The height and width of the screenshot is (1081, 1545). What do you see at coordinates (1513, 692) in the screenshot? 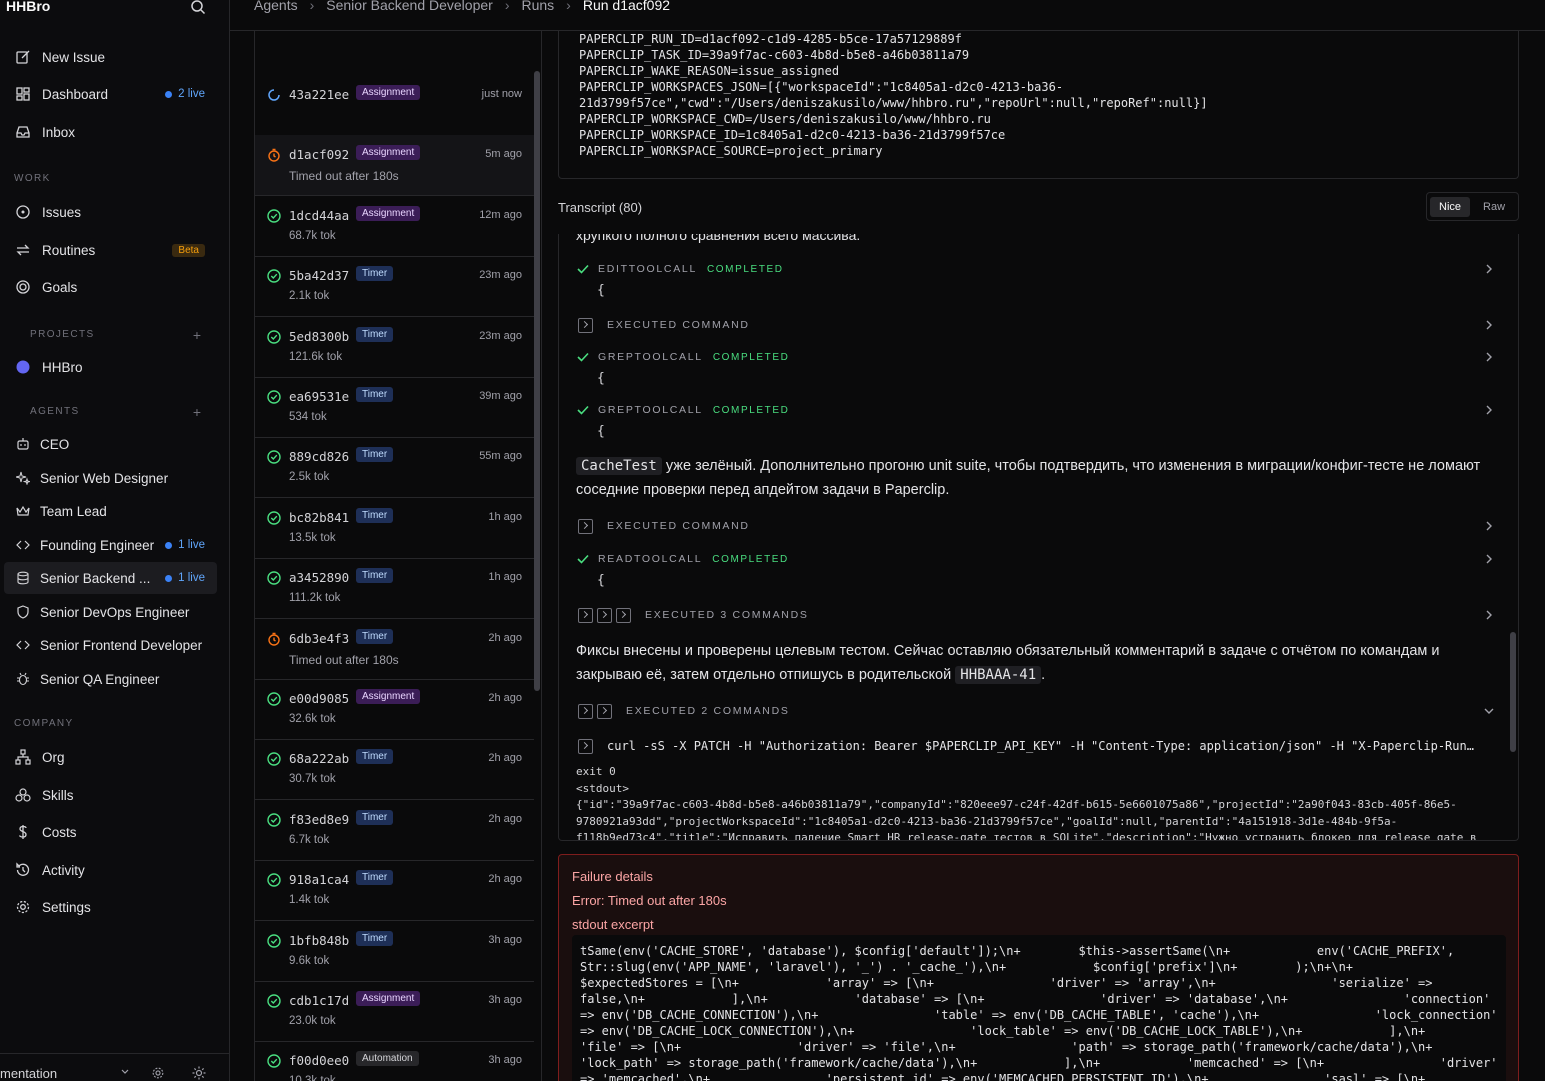
I see `transcript-scrollbar` at bounding box center [1513, 692].